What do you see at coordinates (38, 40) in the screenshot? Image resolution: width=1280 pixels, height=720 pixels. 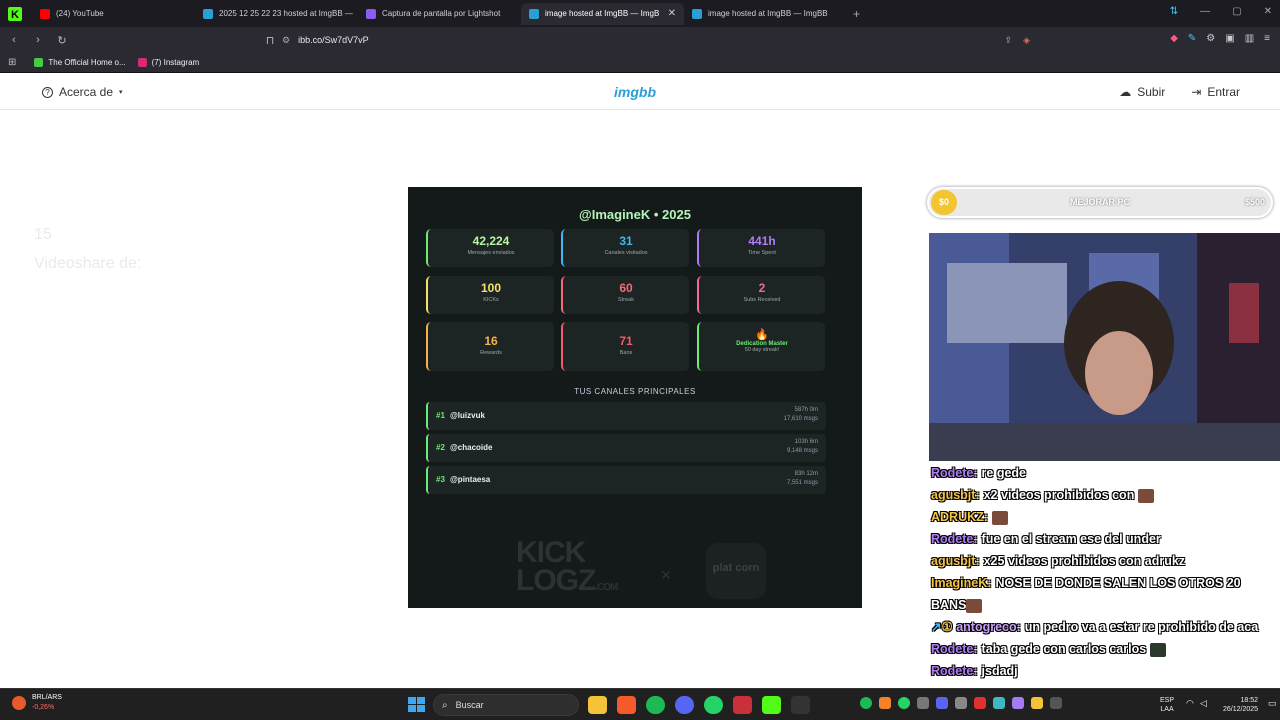 I see `forward-icon: ›` at bounding box center [38, 40].